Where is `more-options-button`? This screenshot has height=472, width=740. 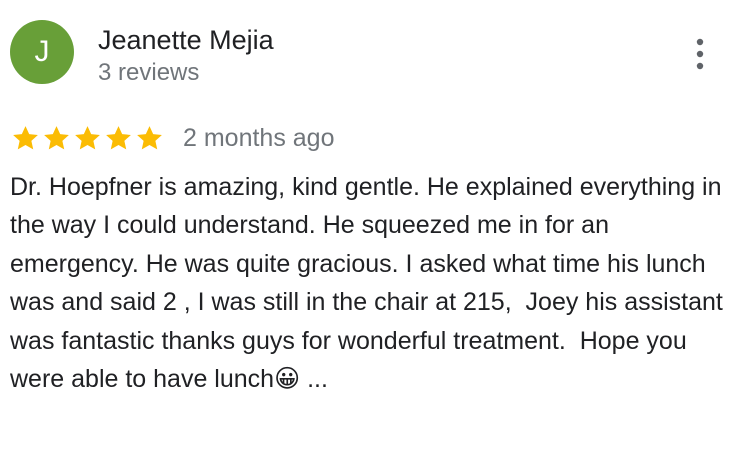
more-options-button is located at coordinates (700, 54).